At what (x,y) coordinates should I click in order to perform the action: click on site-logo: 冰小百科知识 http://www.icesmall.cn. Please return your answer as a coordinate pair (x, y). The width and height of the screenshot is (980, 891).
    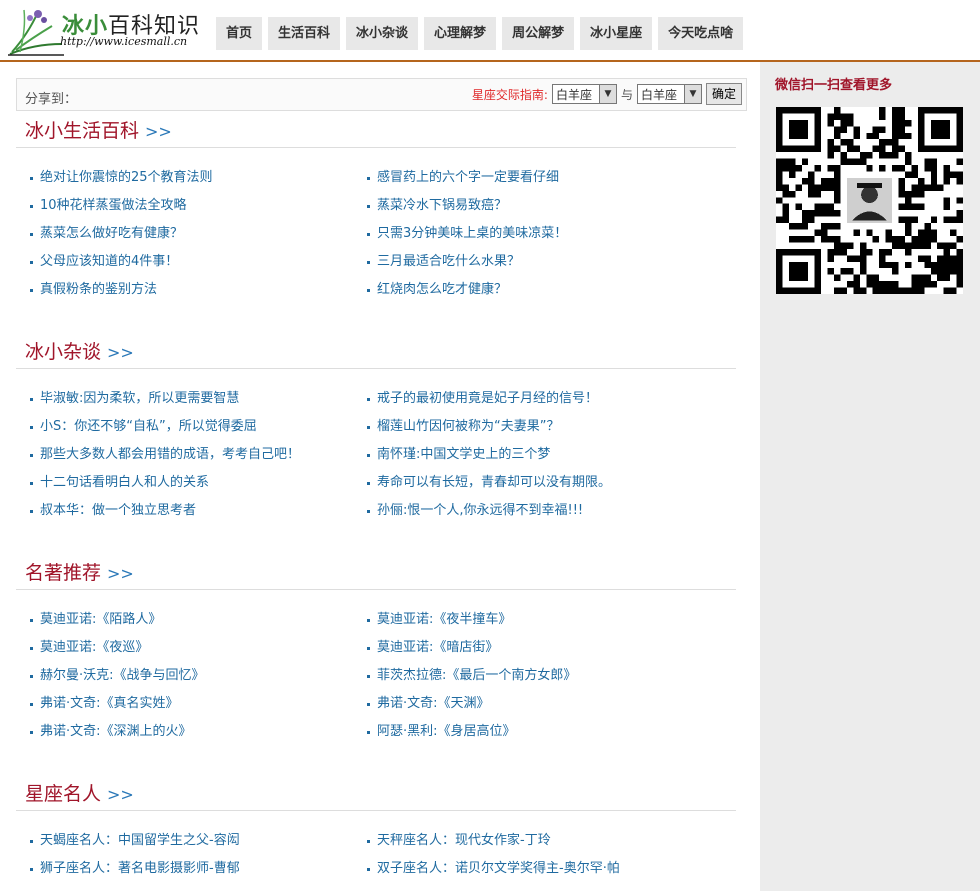
    Looking at the image, I should click on (108, 31).